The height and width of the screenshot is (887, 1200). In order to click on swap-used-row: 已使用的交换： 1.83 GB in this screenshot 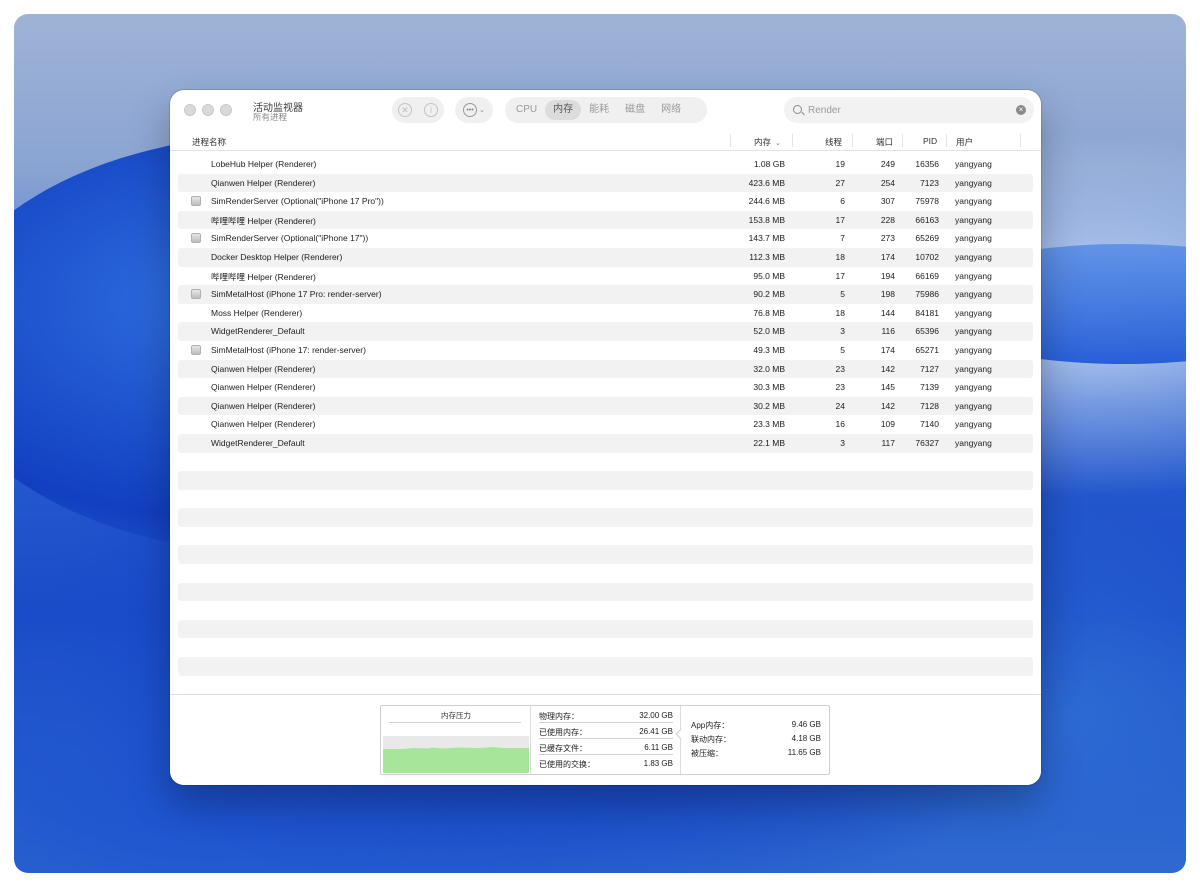, I will do `click(606, 763)`.